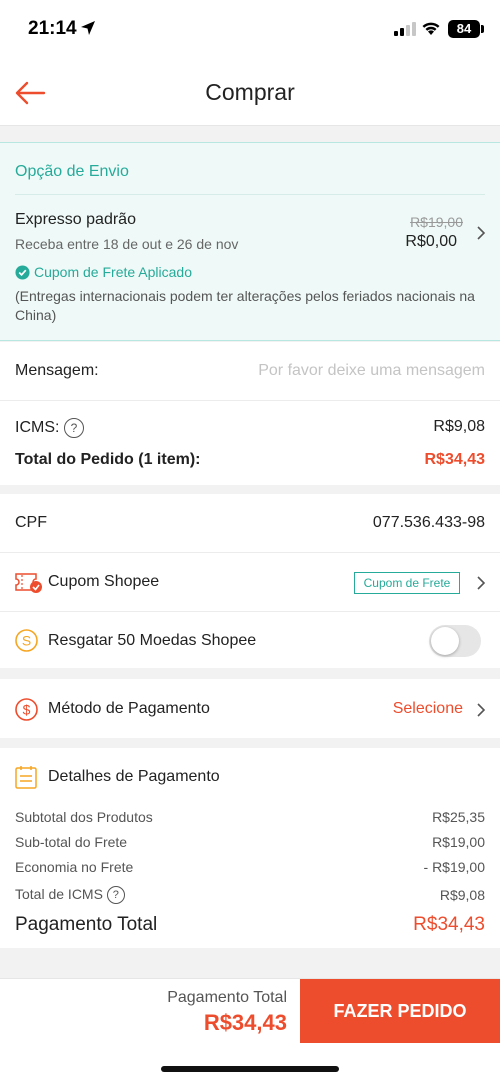 The width and height of the screenshot is (500, 1082). Describe the element at coordinates (134, 776) in the screenshot. I see `payment-details-title: Detalhes de Pagamento` at that location.